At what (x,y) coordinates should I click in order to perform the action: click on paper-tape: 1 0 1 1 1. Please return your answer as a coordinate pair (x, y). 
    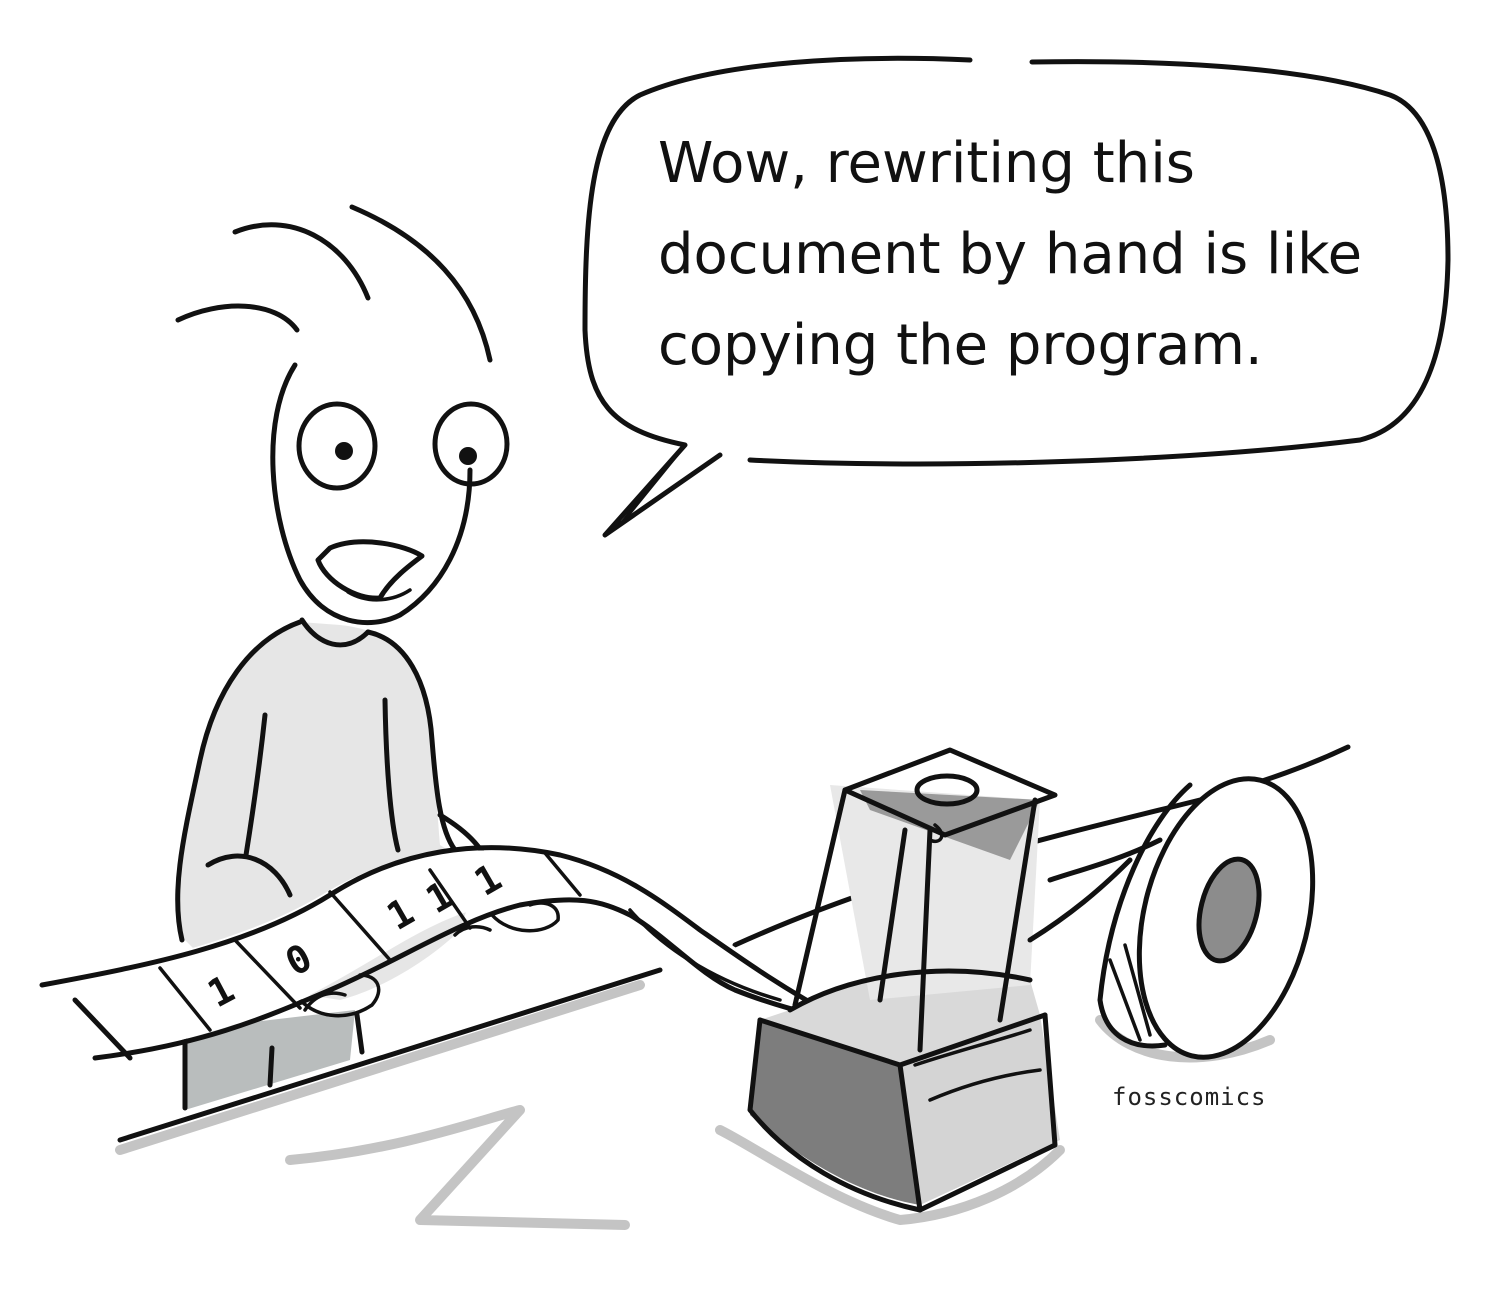
    Looking at the image, I should click on (442, 953).